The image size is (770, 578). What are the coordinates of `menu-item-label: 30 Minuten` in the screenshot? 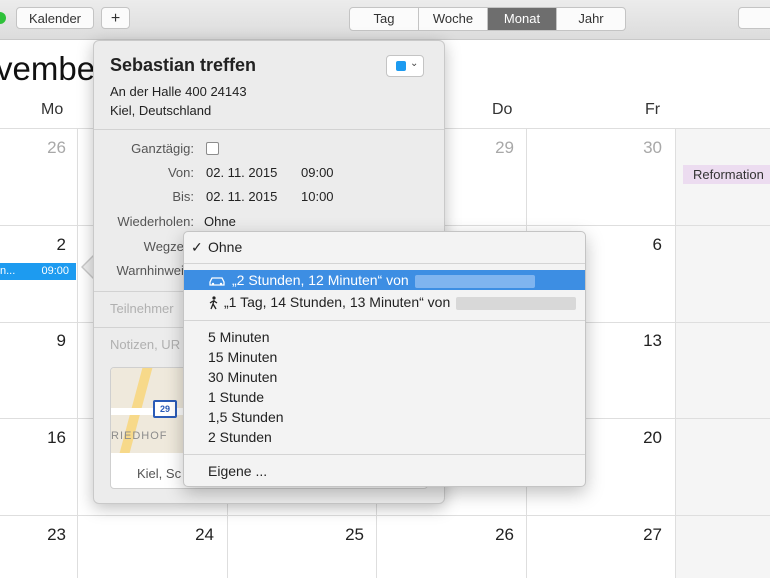 It's located at (243, 377).